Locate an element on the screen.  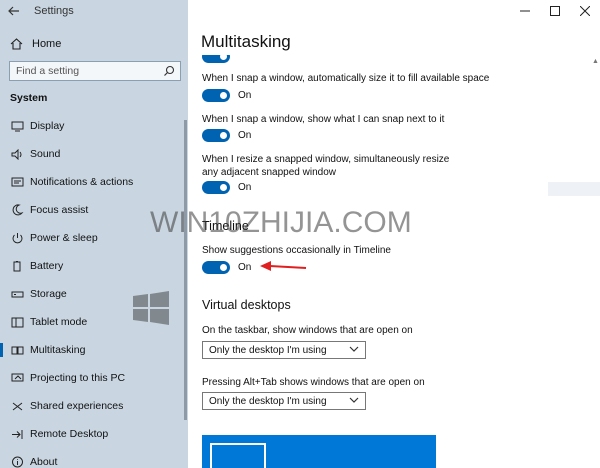
close-button is located at coordinates (585, 11).